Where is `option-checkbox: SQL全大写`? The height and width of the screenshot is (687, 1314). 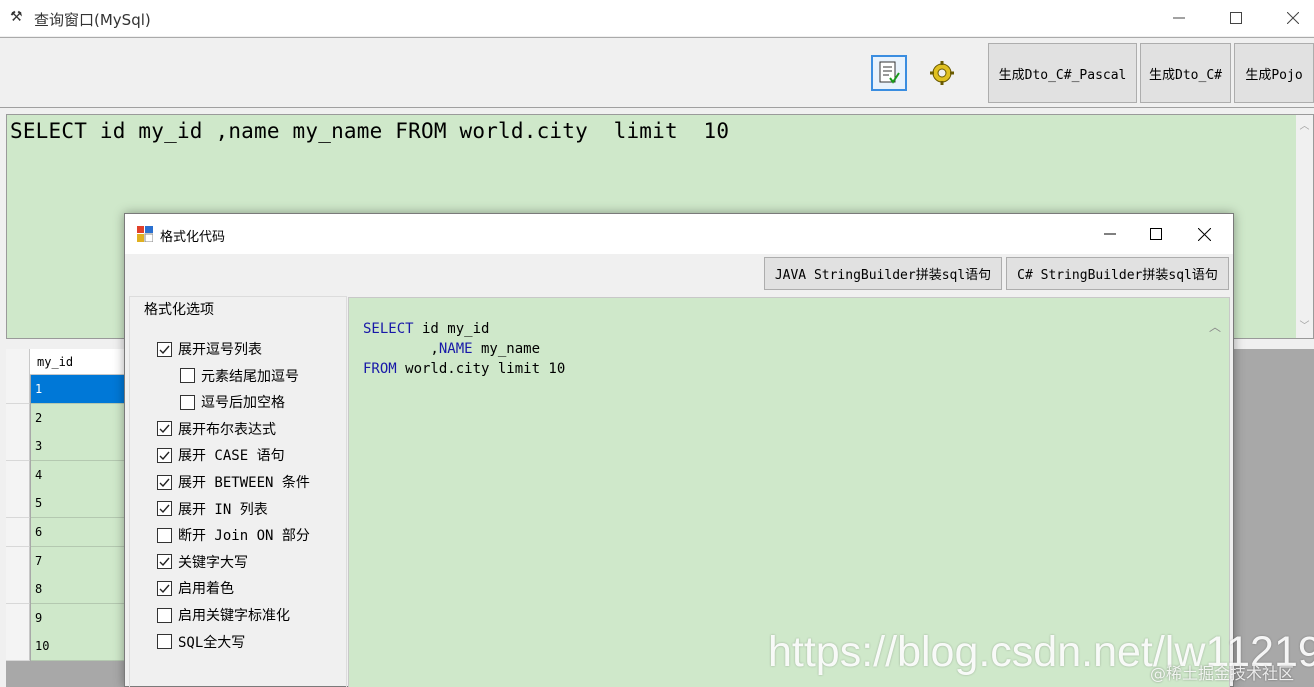
option-checkbox: SQL全大写 is located at coordinates (201, 642).